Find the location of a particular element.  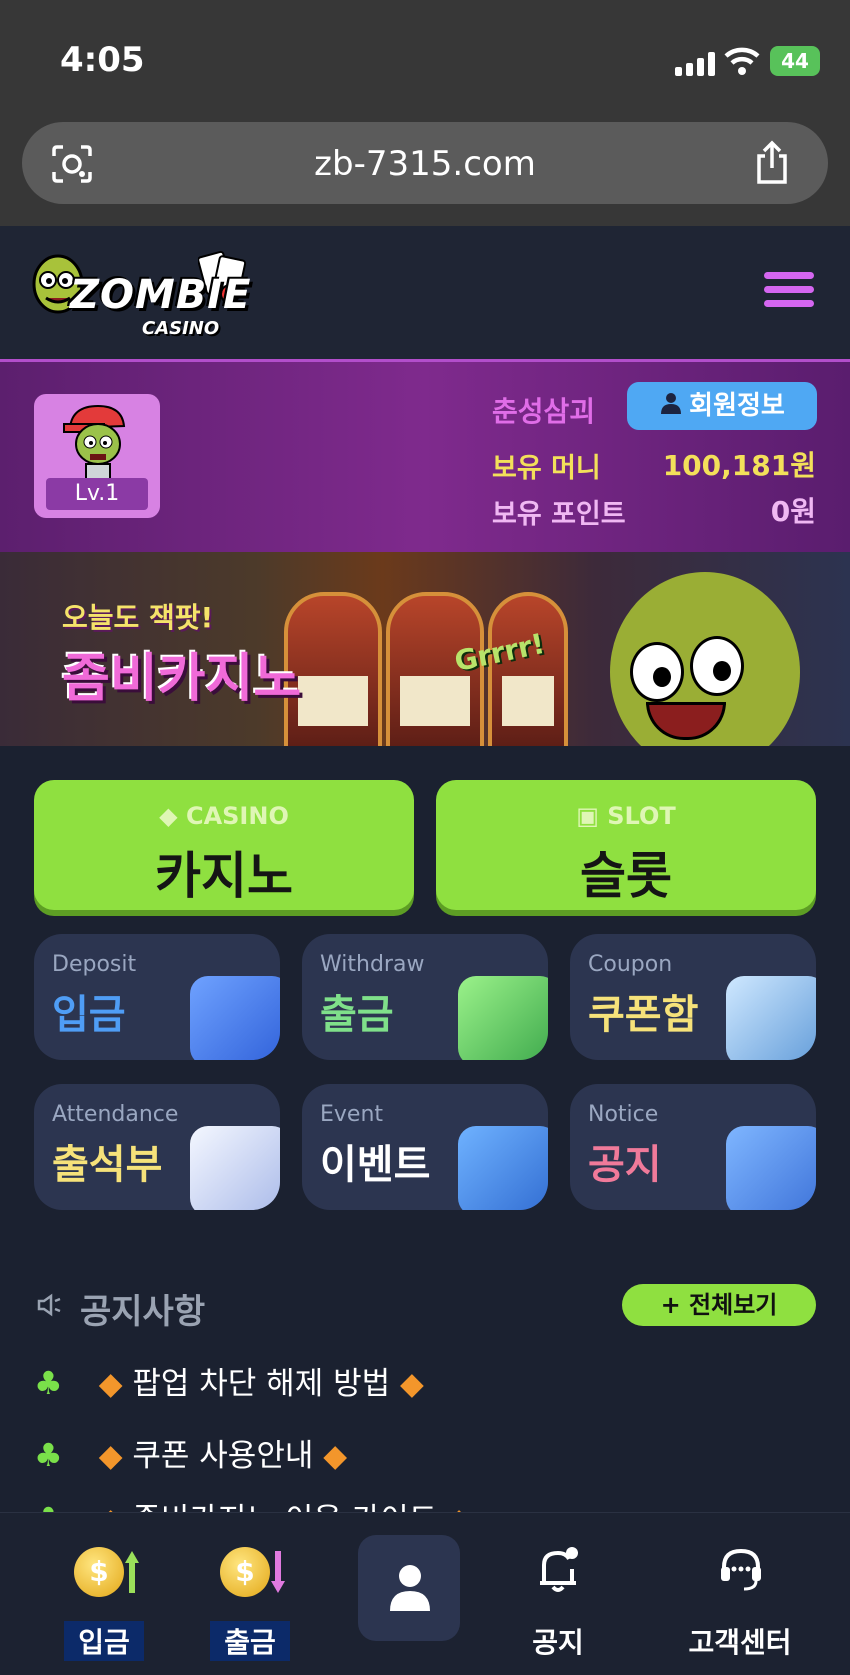

tab-deposit-label: 입금 is located at coordinates (104, 1641).